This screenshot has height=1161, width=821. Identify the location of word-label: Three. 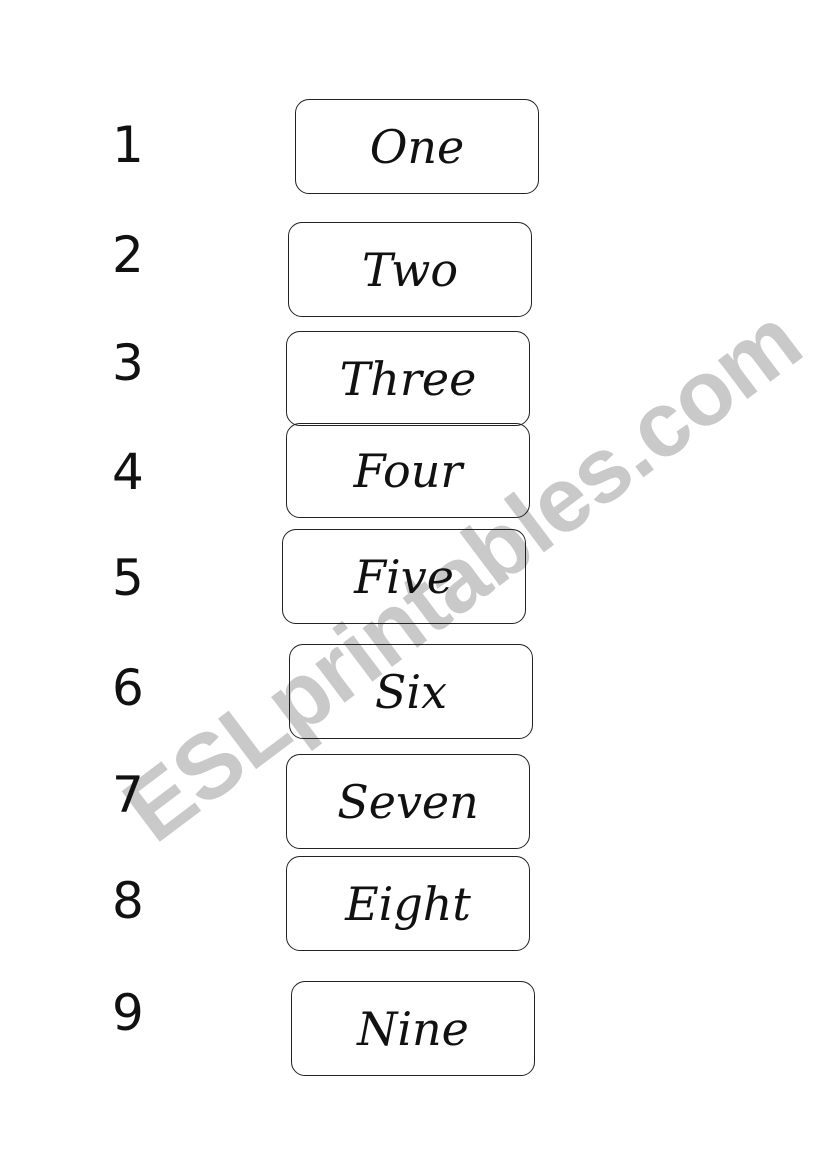
(408, 378).